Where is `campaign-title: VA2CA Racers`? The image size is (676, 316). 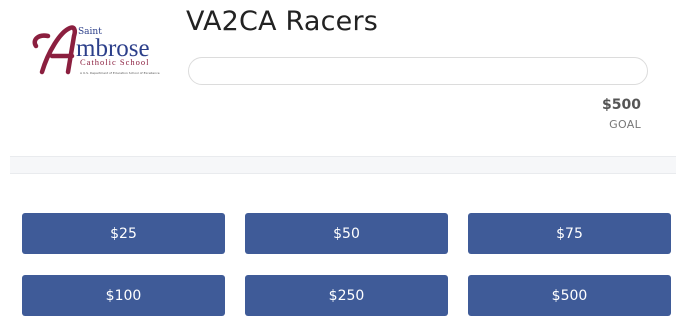
campaign-title: VA2CA Racers is located at coordinates (282, 21).